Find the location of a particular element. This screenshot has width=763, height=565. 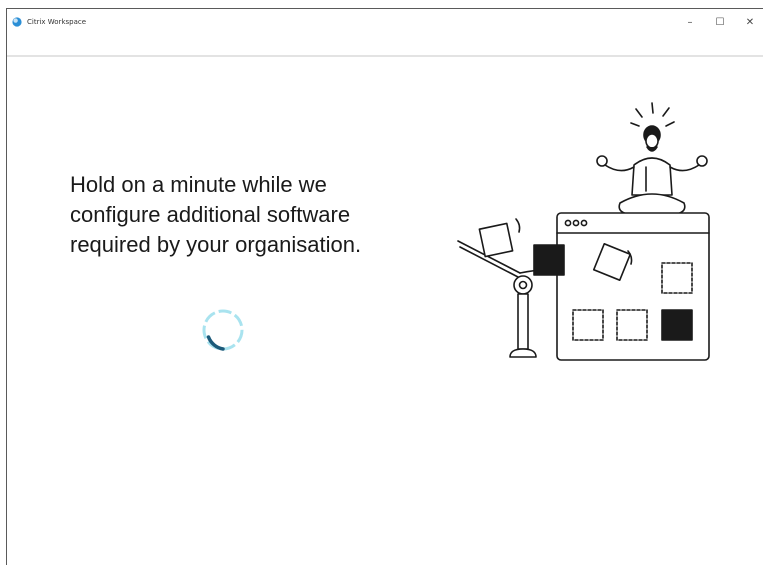

browser-window is located at coordinates (633, 286).